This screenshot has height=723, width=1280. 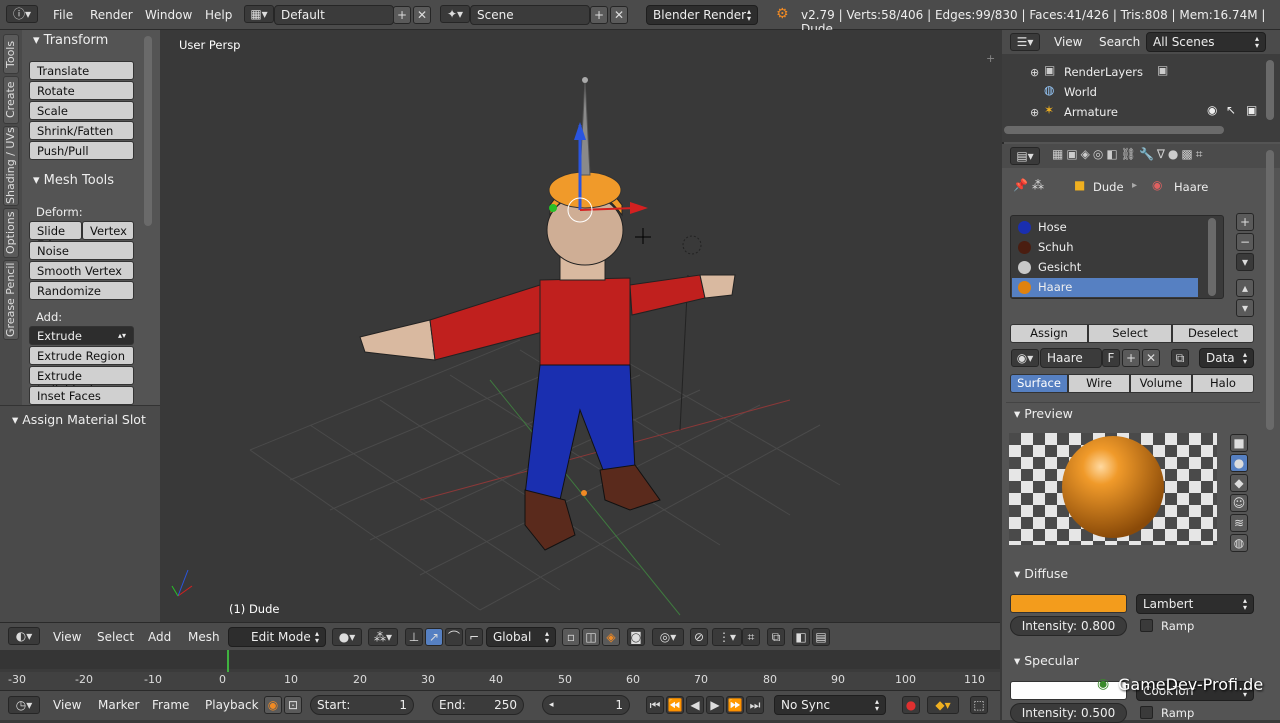 What do you see at coordinates (776, 637) in the screenshot?
I see `copy-icon: ⧉` at bounding box center [776, 637].